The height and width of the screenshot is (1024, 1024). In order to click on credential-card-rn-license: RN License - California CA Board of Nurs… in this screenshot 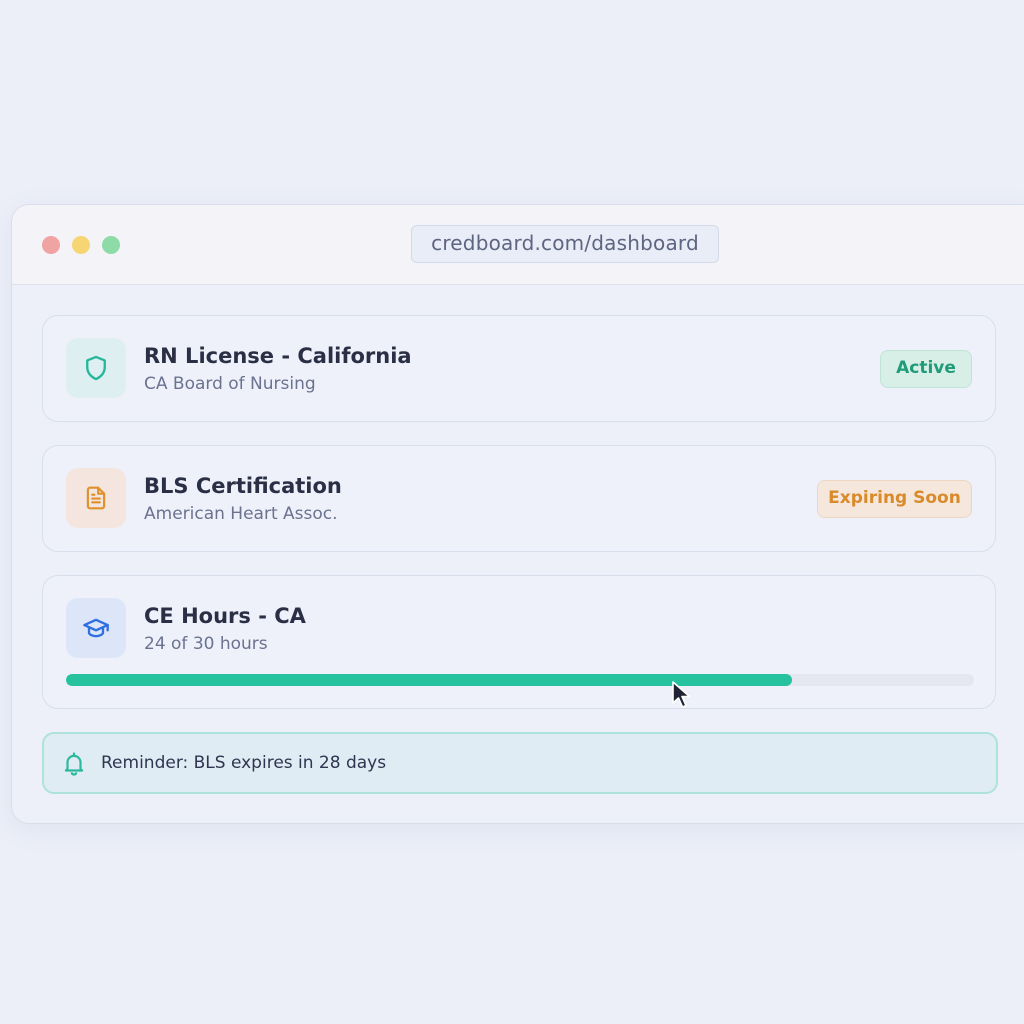, I will do `click(519, 368)`.